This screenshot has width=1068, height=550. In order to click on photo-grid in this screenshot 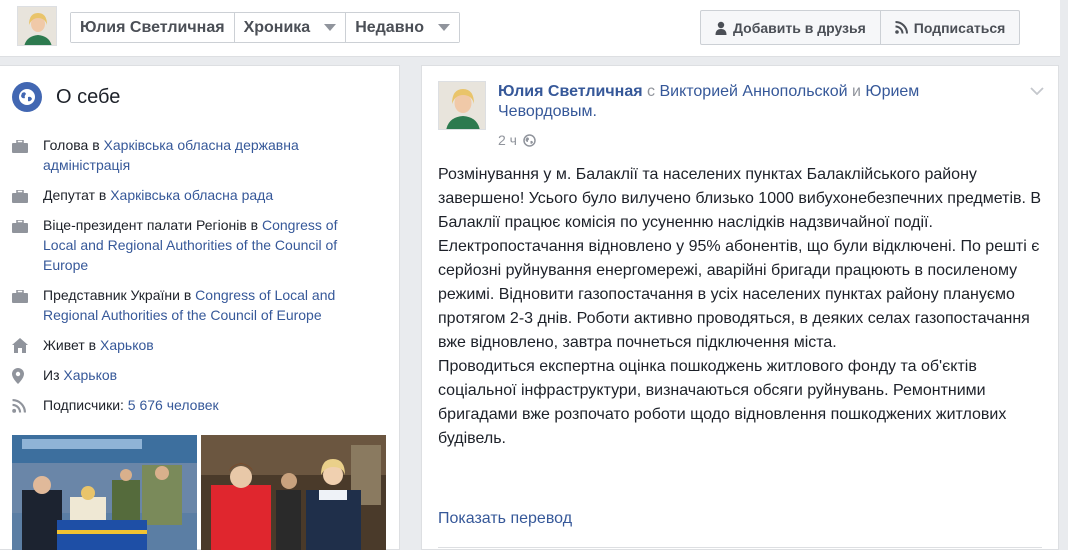, I will do `click(199, 492)`.